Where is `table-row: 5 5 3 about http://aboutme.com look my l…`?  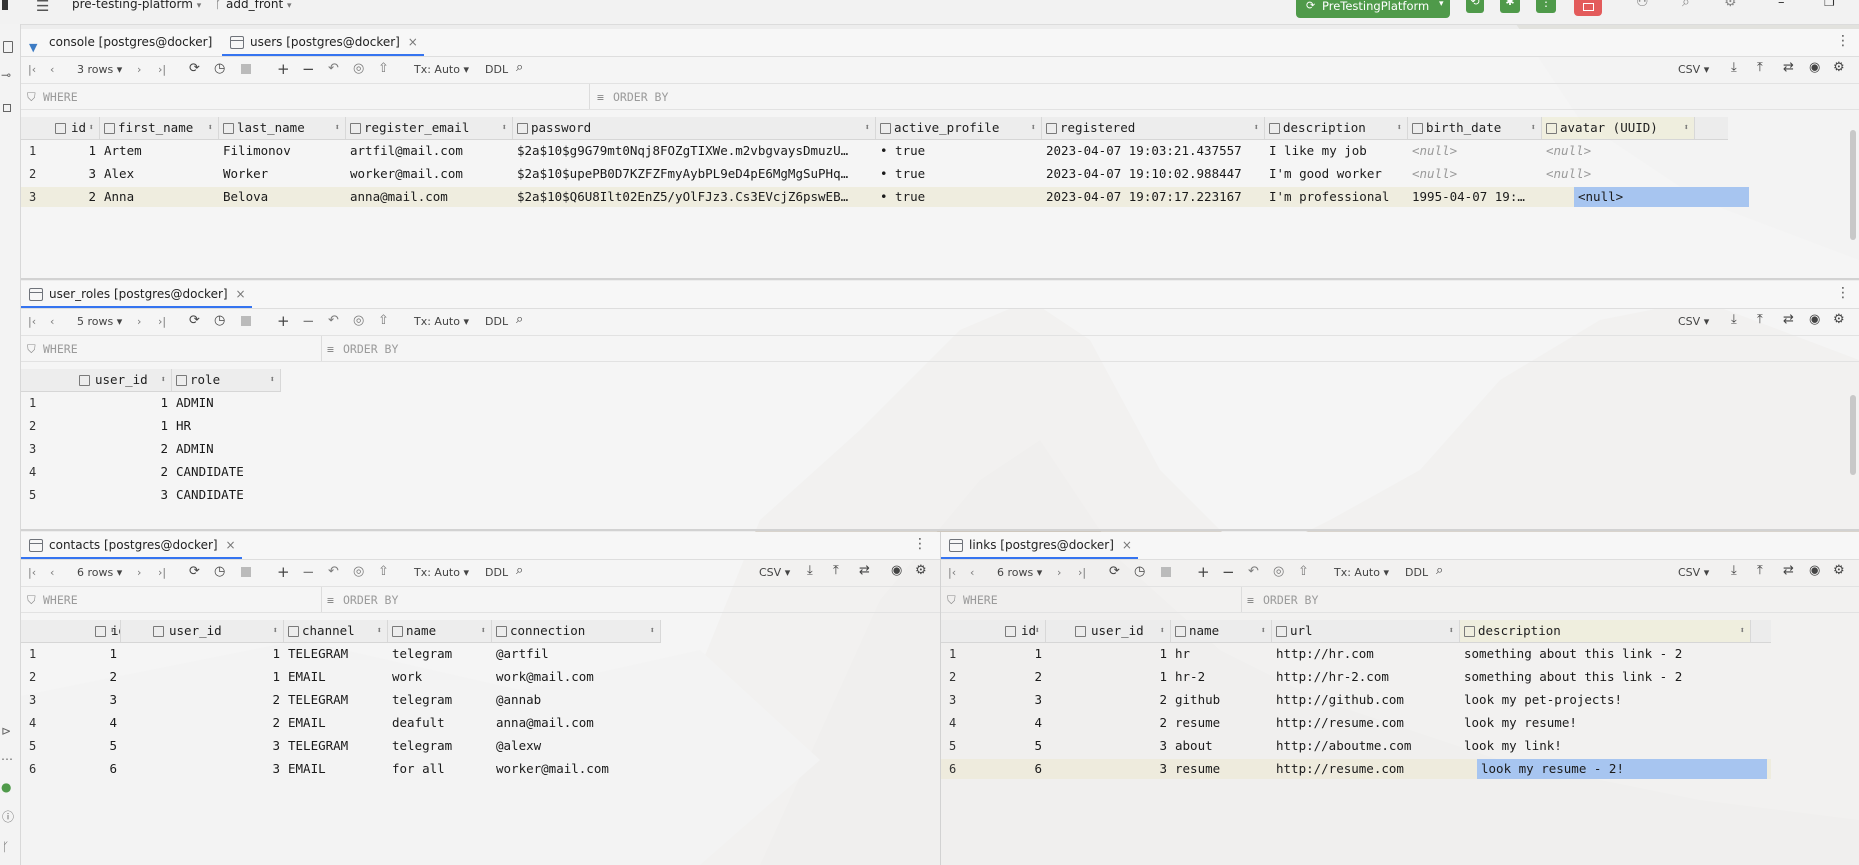 table-row: 5 5 3 about http://aboutme.com look my l… is located at coordinates (1356, 746).